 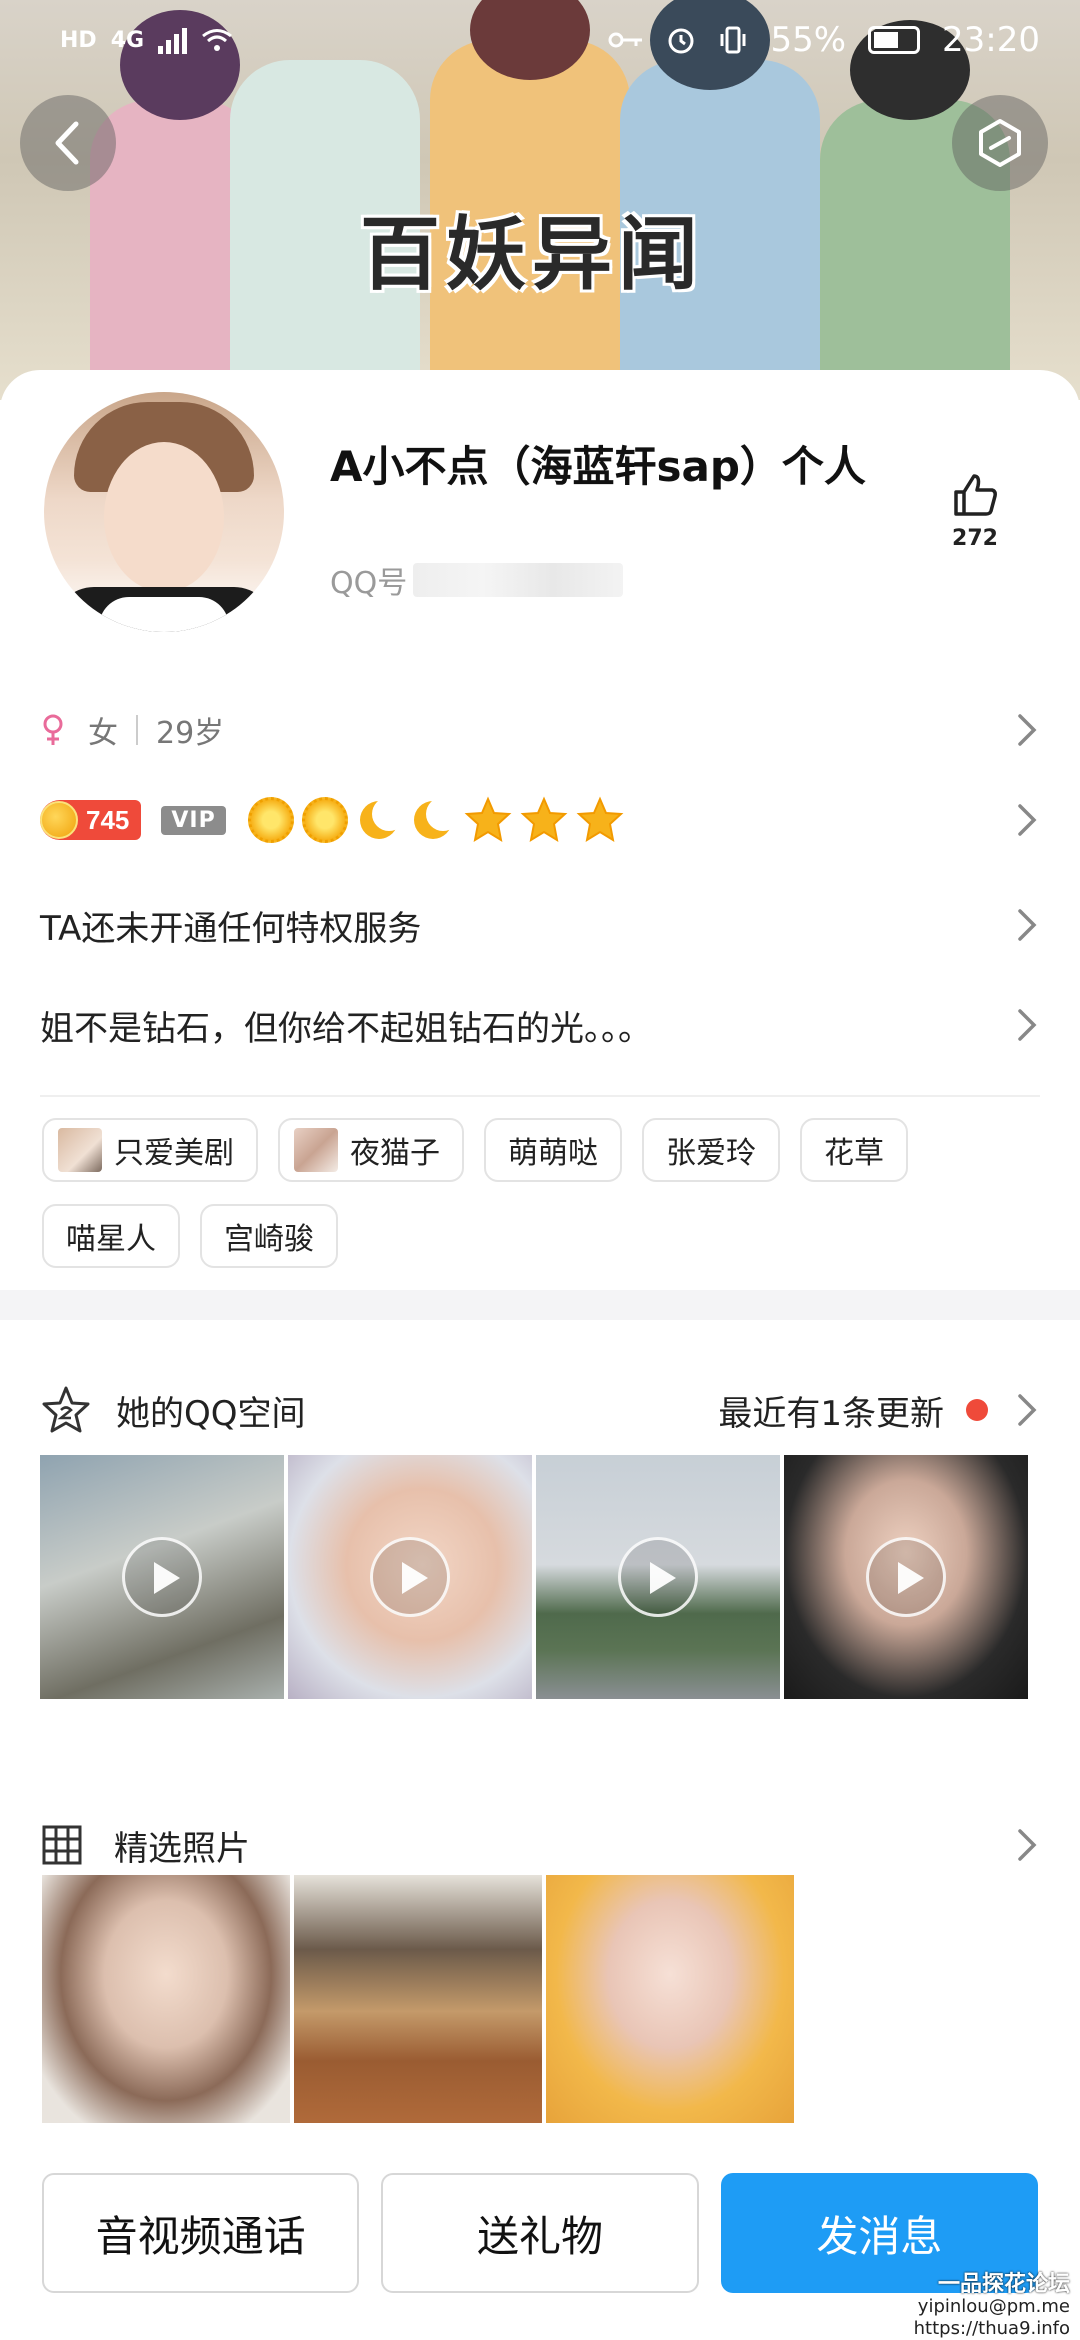 I want to click on privilege-row: TA还未开通任何特权服务, so click(x=540, y=925).